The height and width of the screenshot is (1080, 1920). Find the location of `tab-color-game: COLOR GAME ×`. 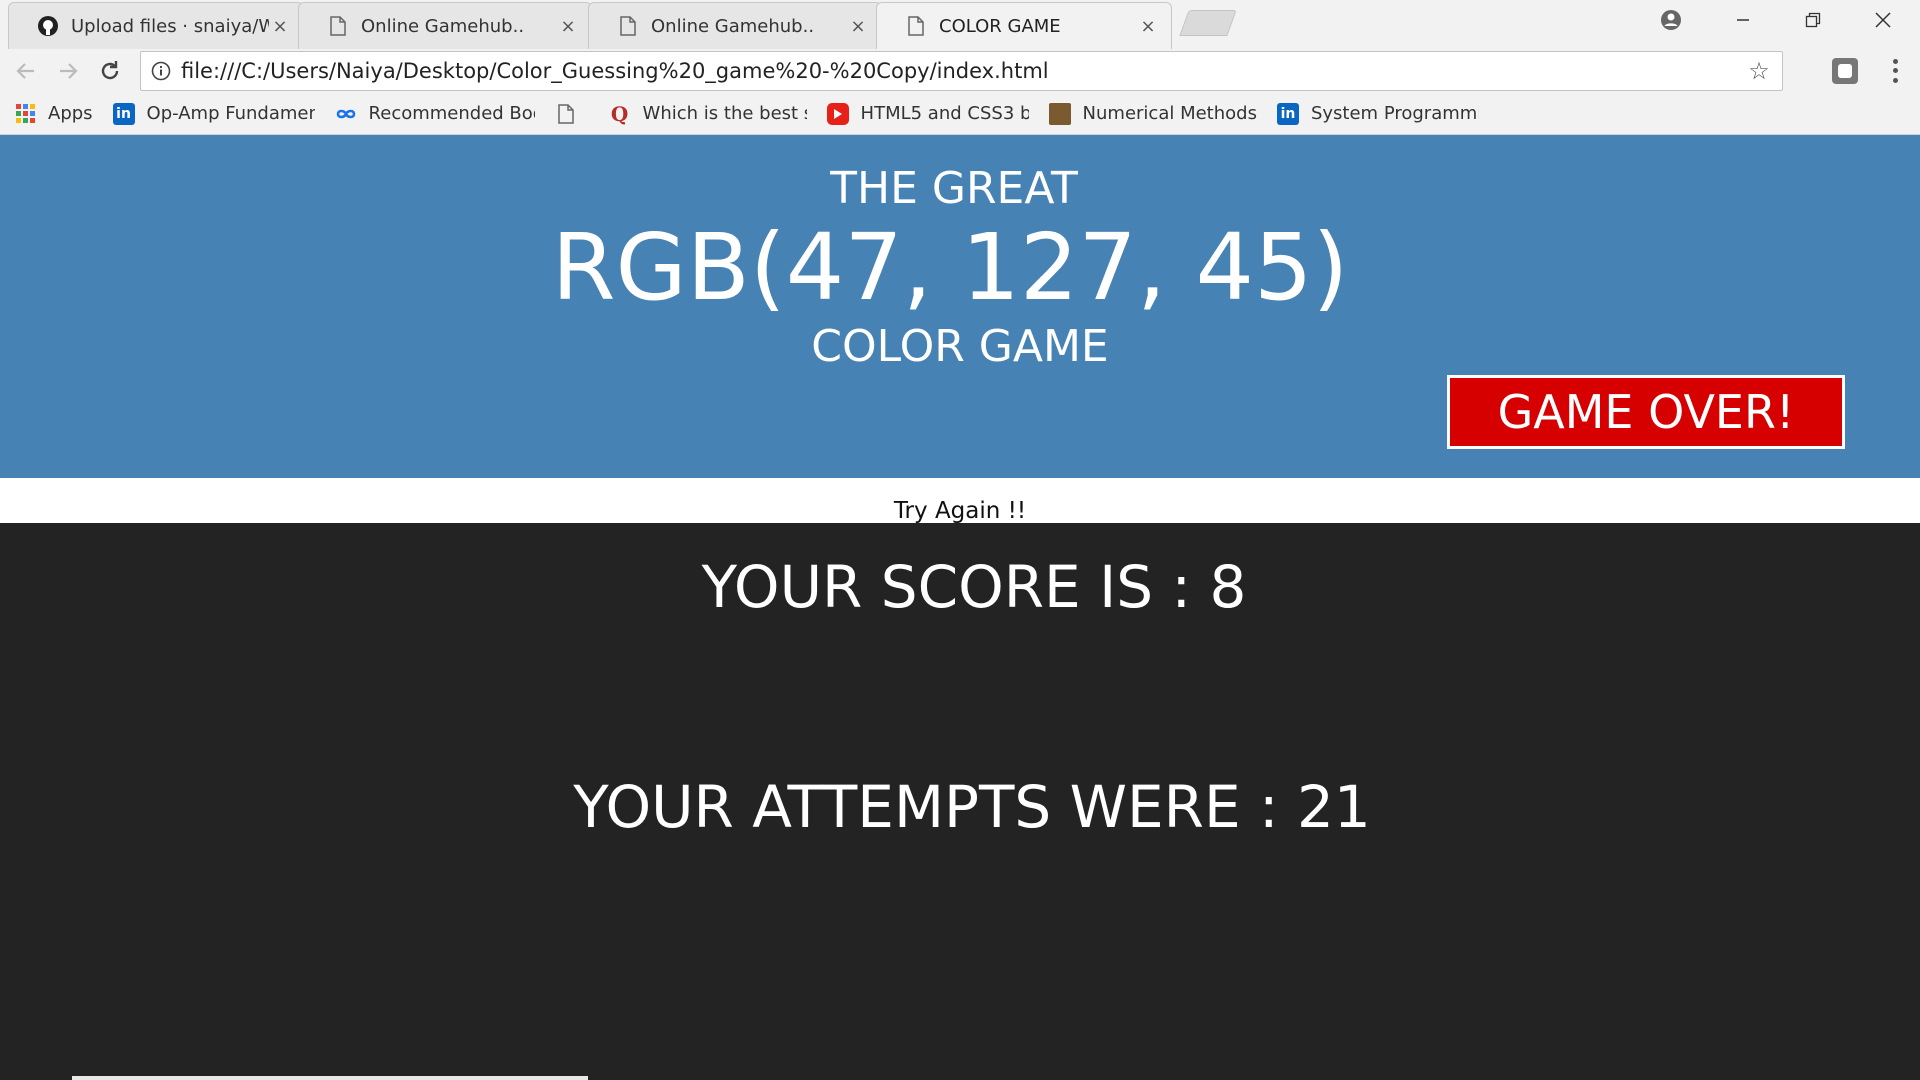

tab-color-game: COLOR GAME × is located at coordinates (1024, 25).